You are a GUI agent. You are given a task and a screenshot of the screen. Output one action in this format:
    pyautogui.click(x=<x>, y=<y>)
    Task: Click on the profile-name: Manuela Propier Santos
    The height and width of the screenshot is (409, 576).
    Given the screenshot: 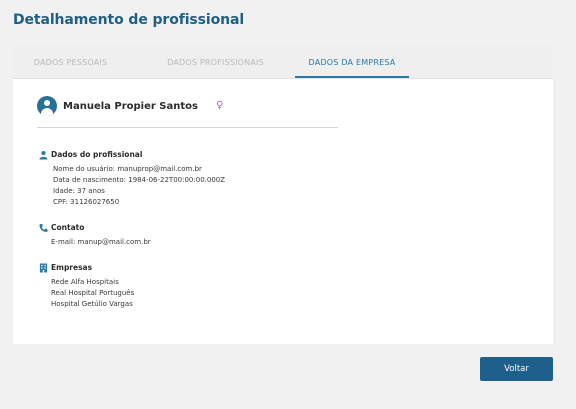 What is the action you would take?
    pyautogui.click(x=130, y=106)
    